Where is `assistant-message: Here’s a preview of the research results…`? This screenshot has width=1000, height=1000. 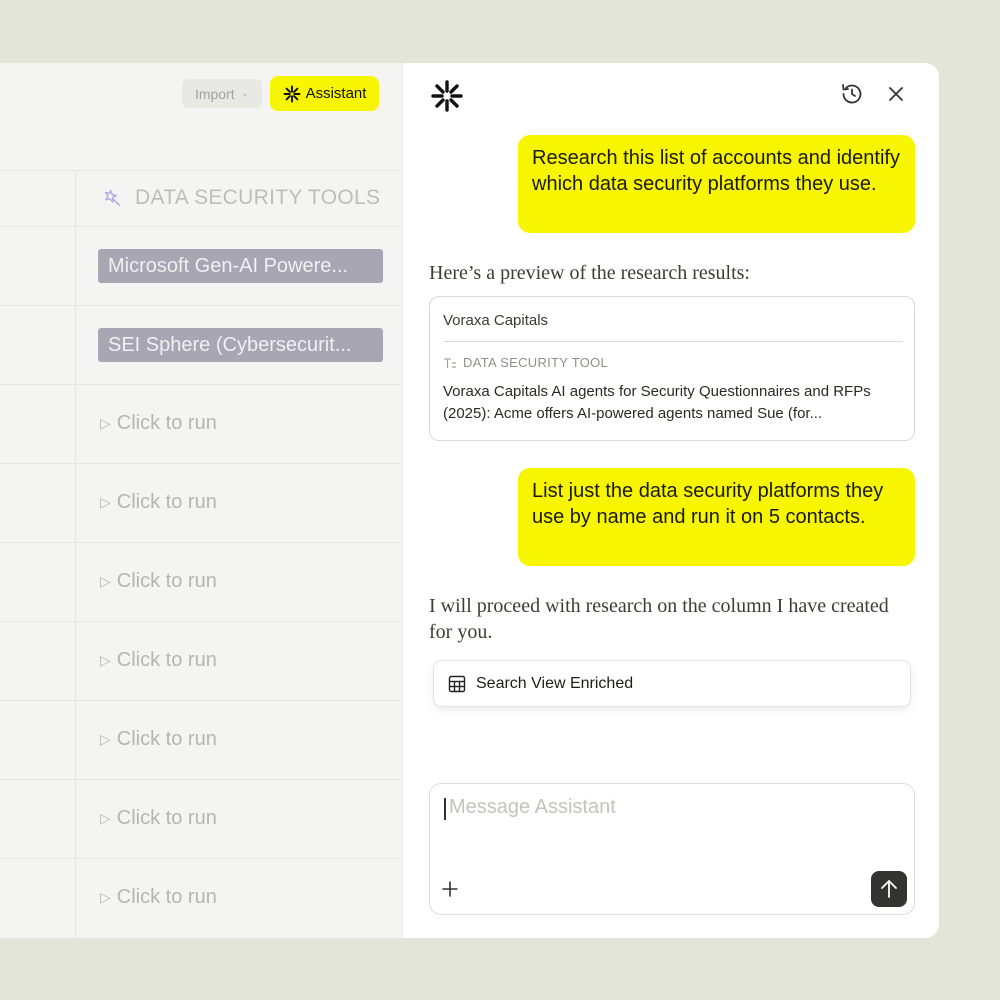 assistant-message: Here’s a preview of the research results… is located at coordinates (669, 273).